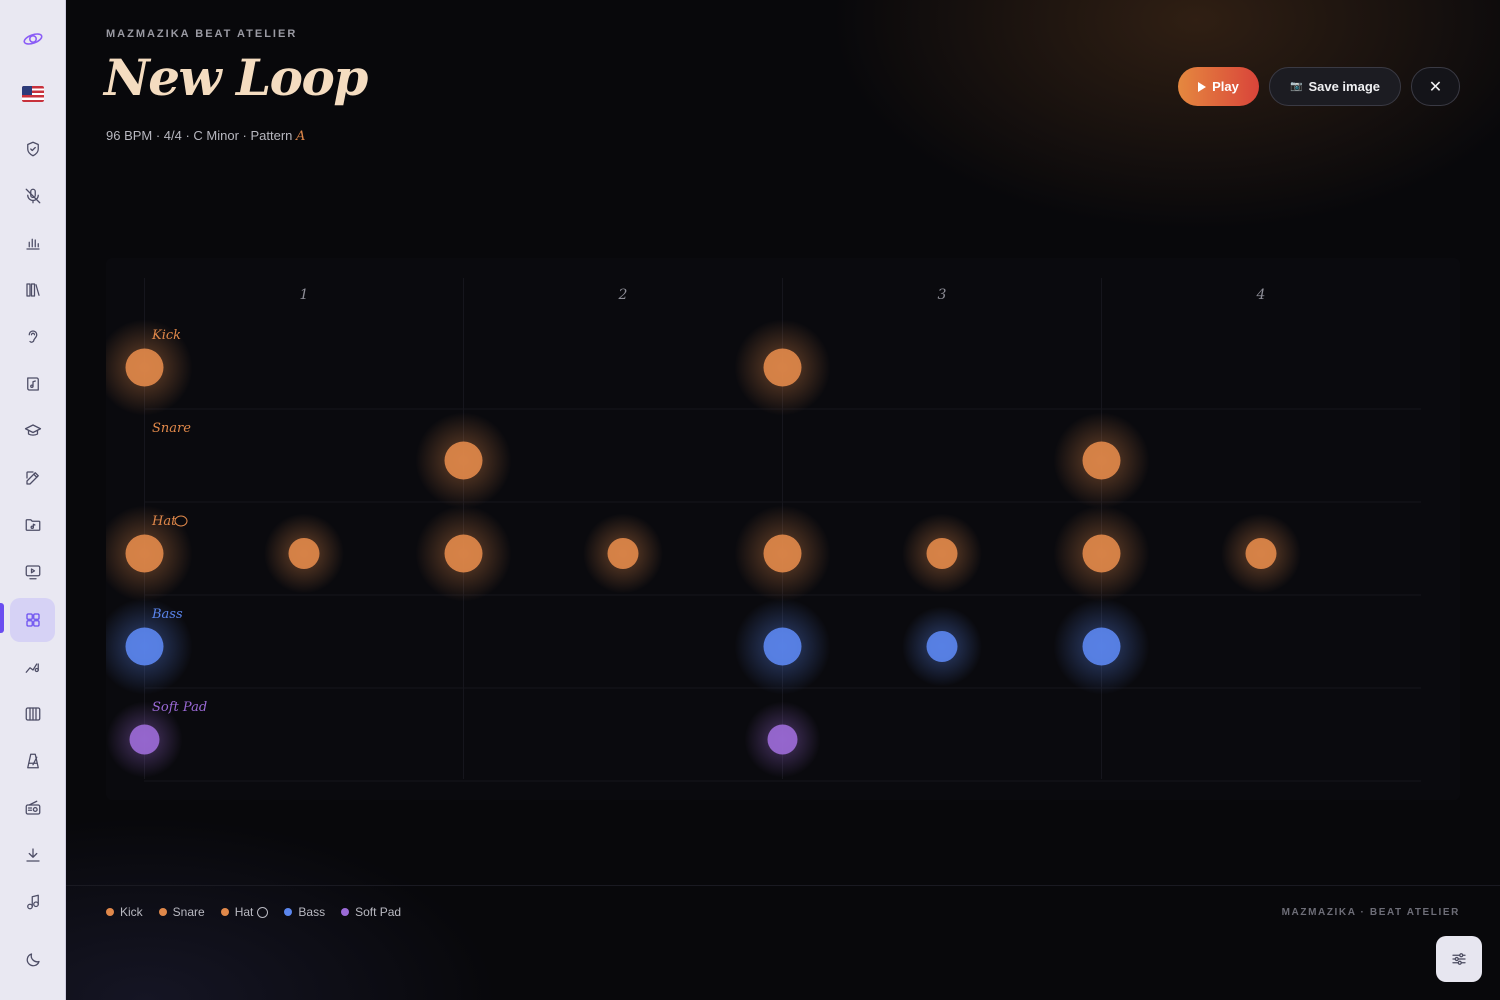 This screenshot has width=1500, height=1000. What do you see at coordinates (32, 855) in the screenshot?
I see `download-icon` at bounding box center [32, 855].